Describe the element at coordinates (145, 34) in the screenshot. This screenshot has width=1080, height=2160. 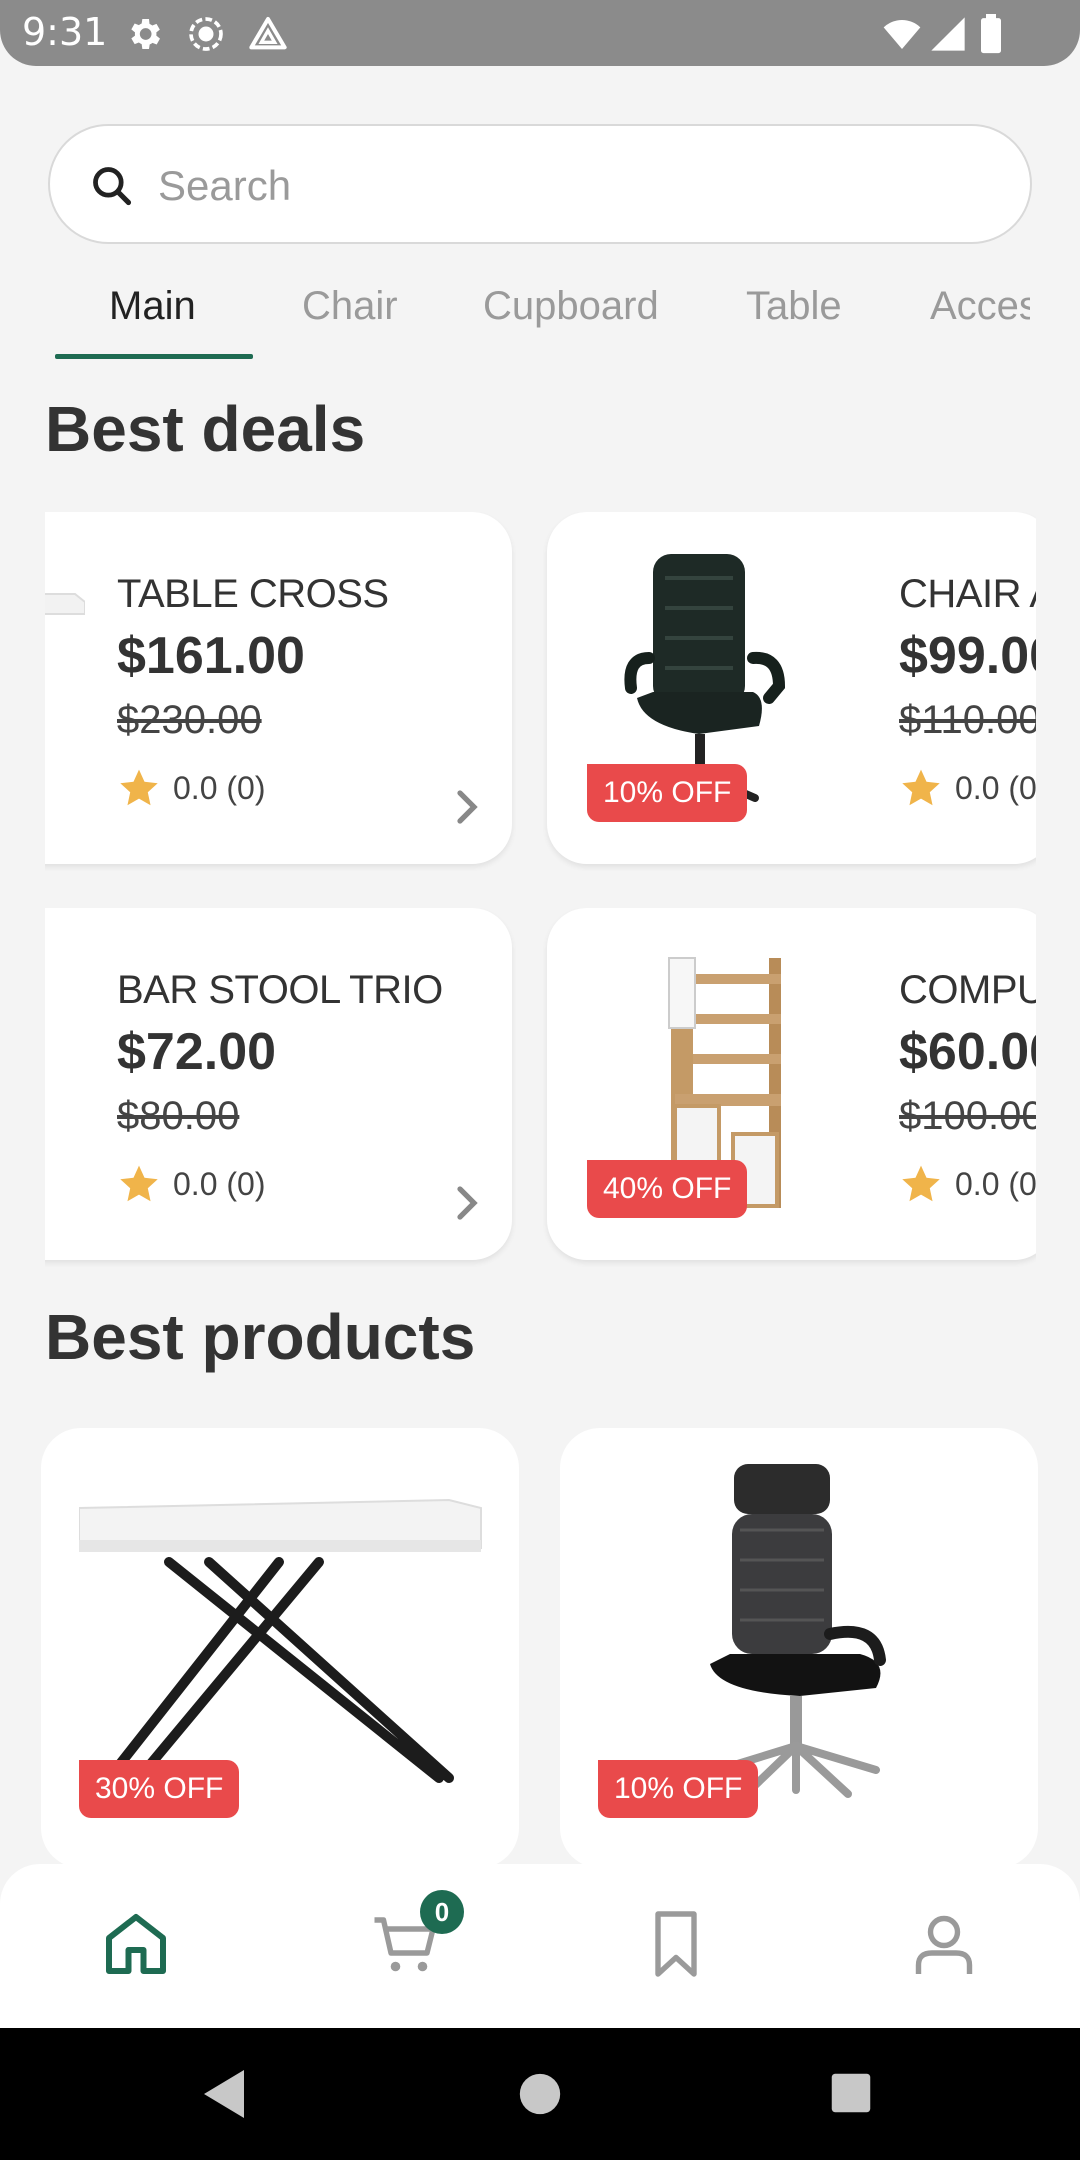
I see `gear-icon` at that location.